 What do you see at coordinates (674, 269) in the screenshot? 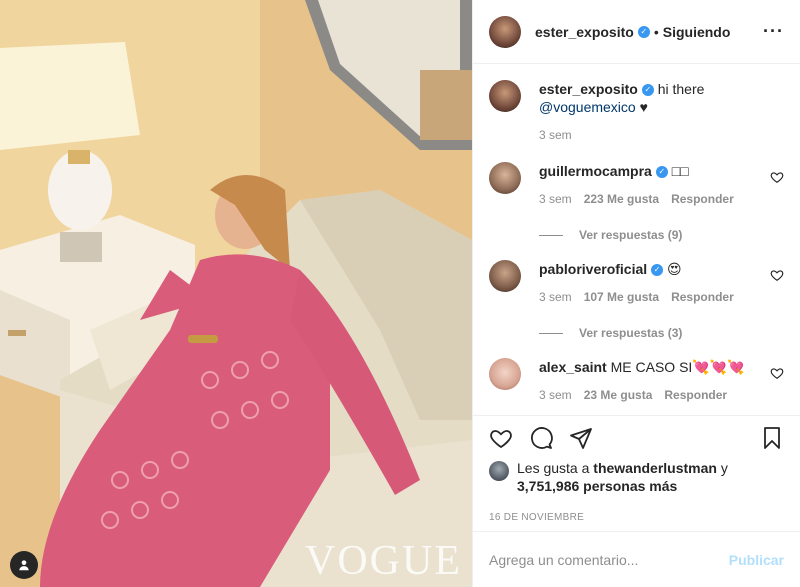
I see `comment-text: 😍` at bounding box center [674, 269].